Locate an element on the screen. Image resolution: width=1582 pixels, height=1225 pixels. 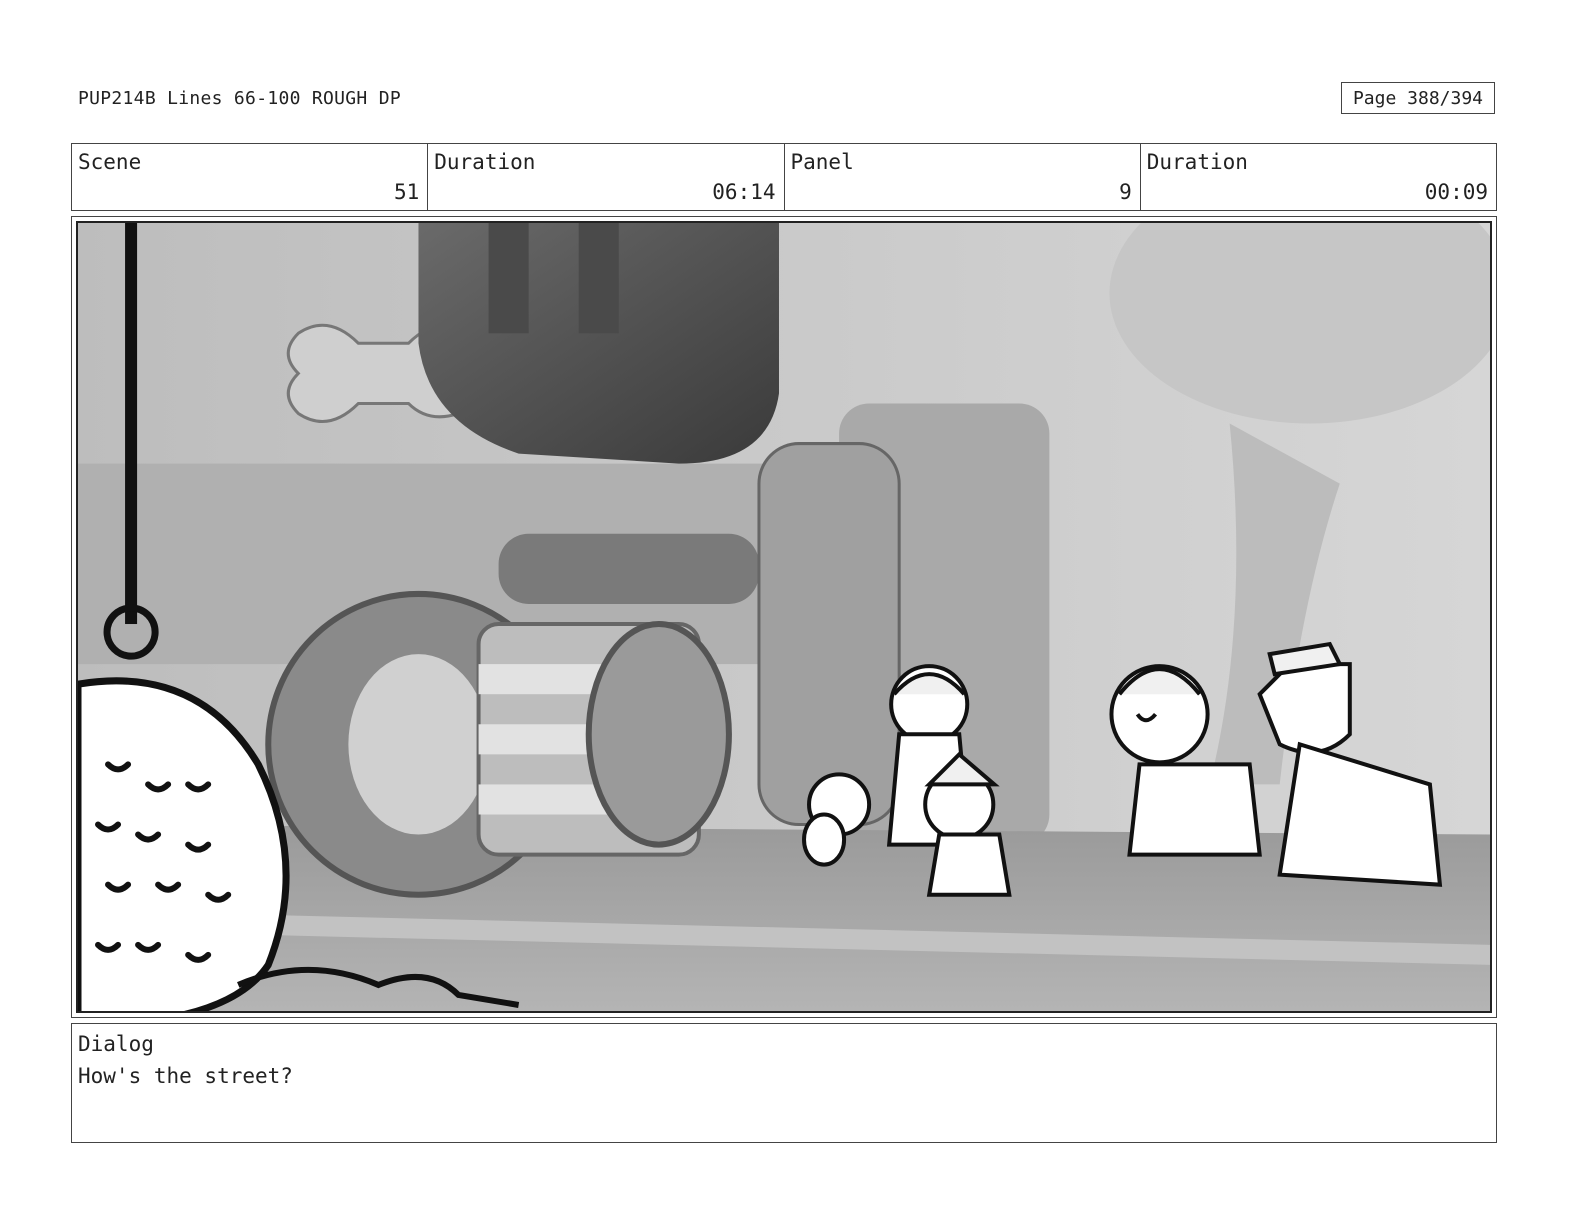
document-title: PUP214B Lines 66-100 ROUGH DP is located at coordinates (239, 98).